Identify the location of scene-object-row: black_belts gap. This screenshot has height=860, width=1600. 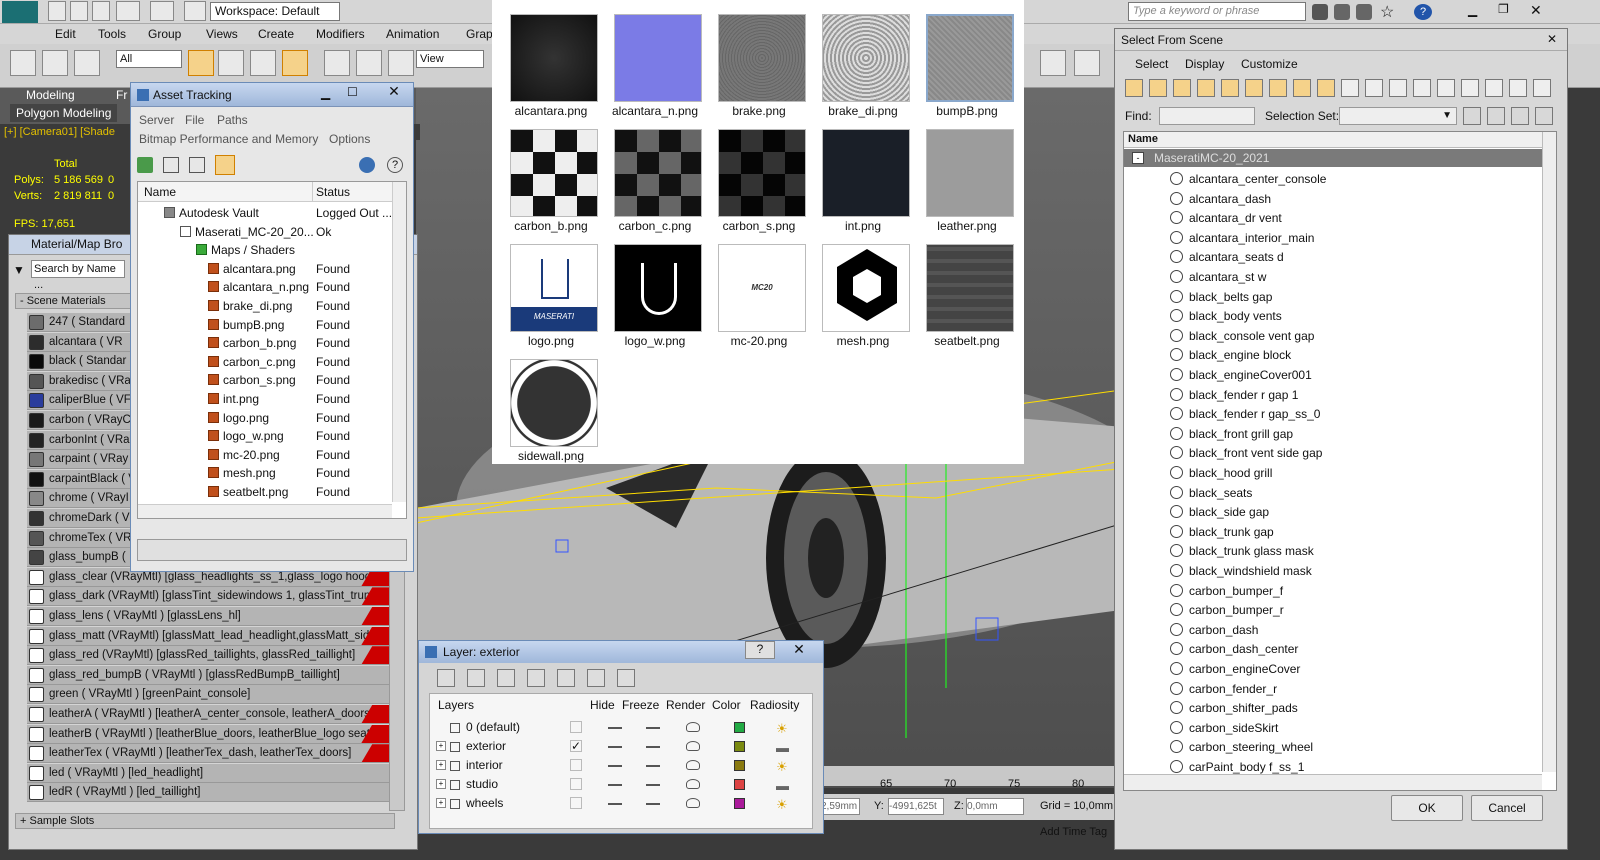
(1358, 298).